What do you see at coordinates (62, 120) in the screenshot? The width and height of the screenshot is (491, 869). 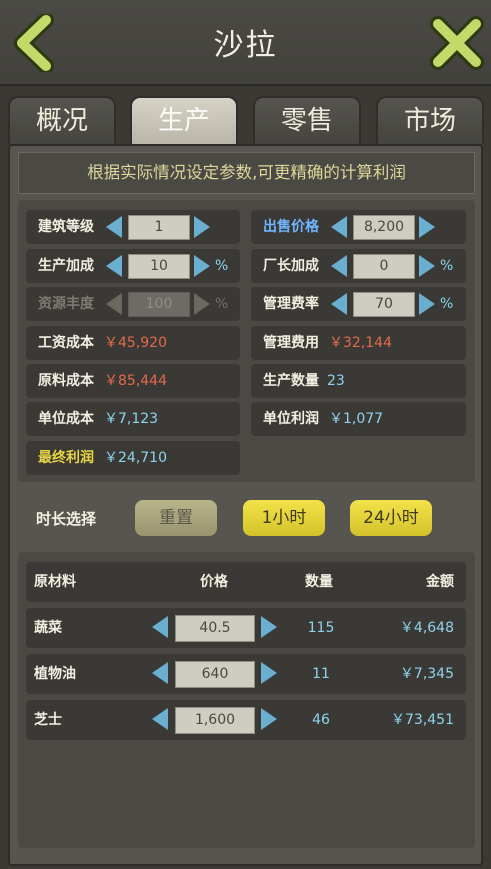 I see `tab-overview: 概况` at bounding box center [62, 120].